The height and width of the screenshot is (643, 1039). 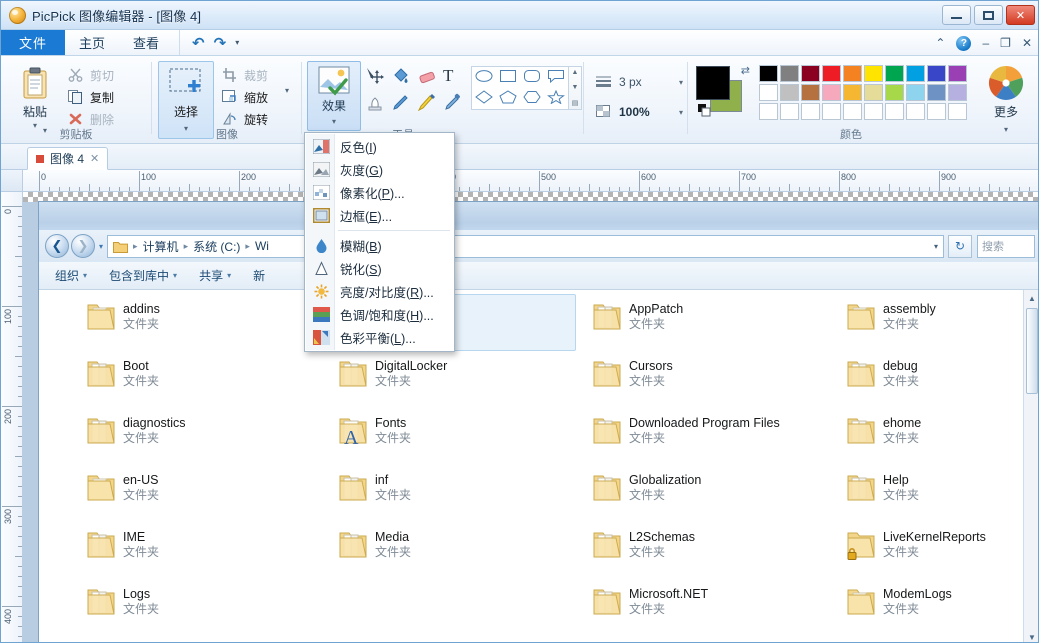 What do you see at coordinates (745, 70) in the screenshot?
I see `swap-colors-icon: ⇄` at bounding box center [745, 70].